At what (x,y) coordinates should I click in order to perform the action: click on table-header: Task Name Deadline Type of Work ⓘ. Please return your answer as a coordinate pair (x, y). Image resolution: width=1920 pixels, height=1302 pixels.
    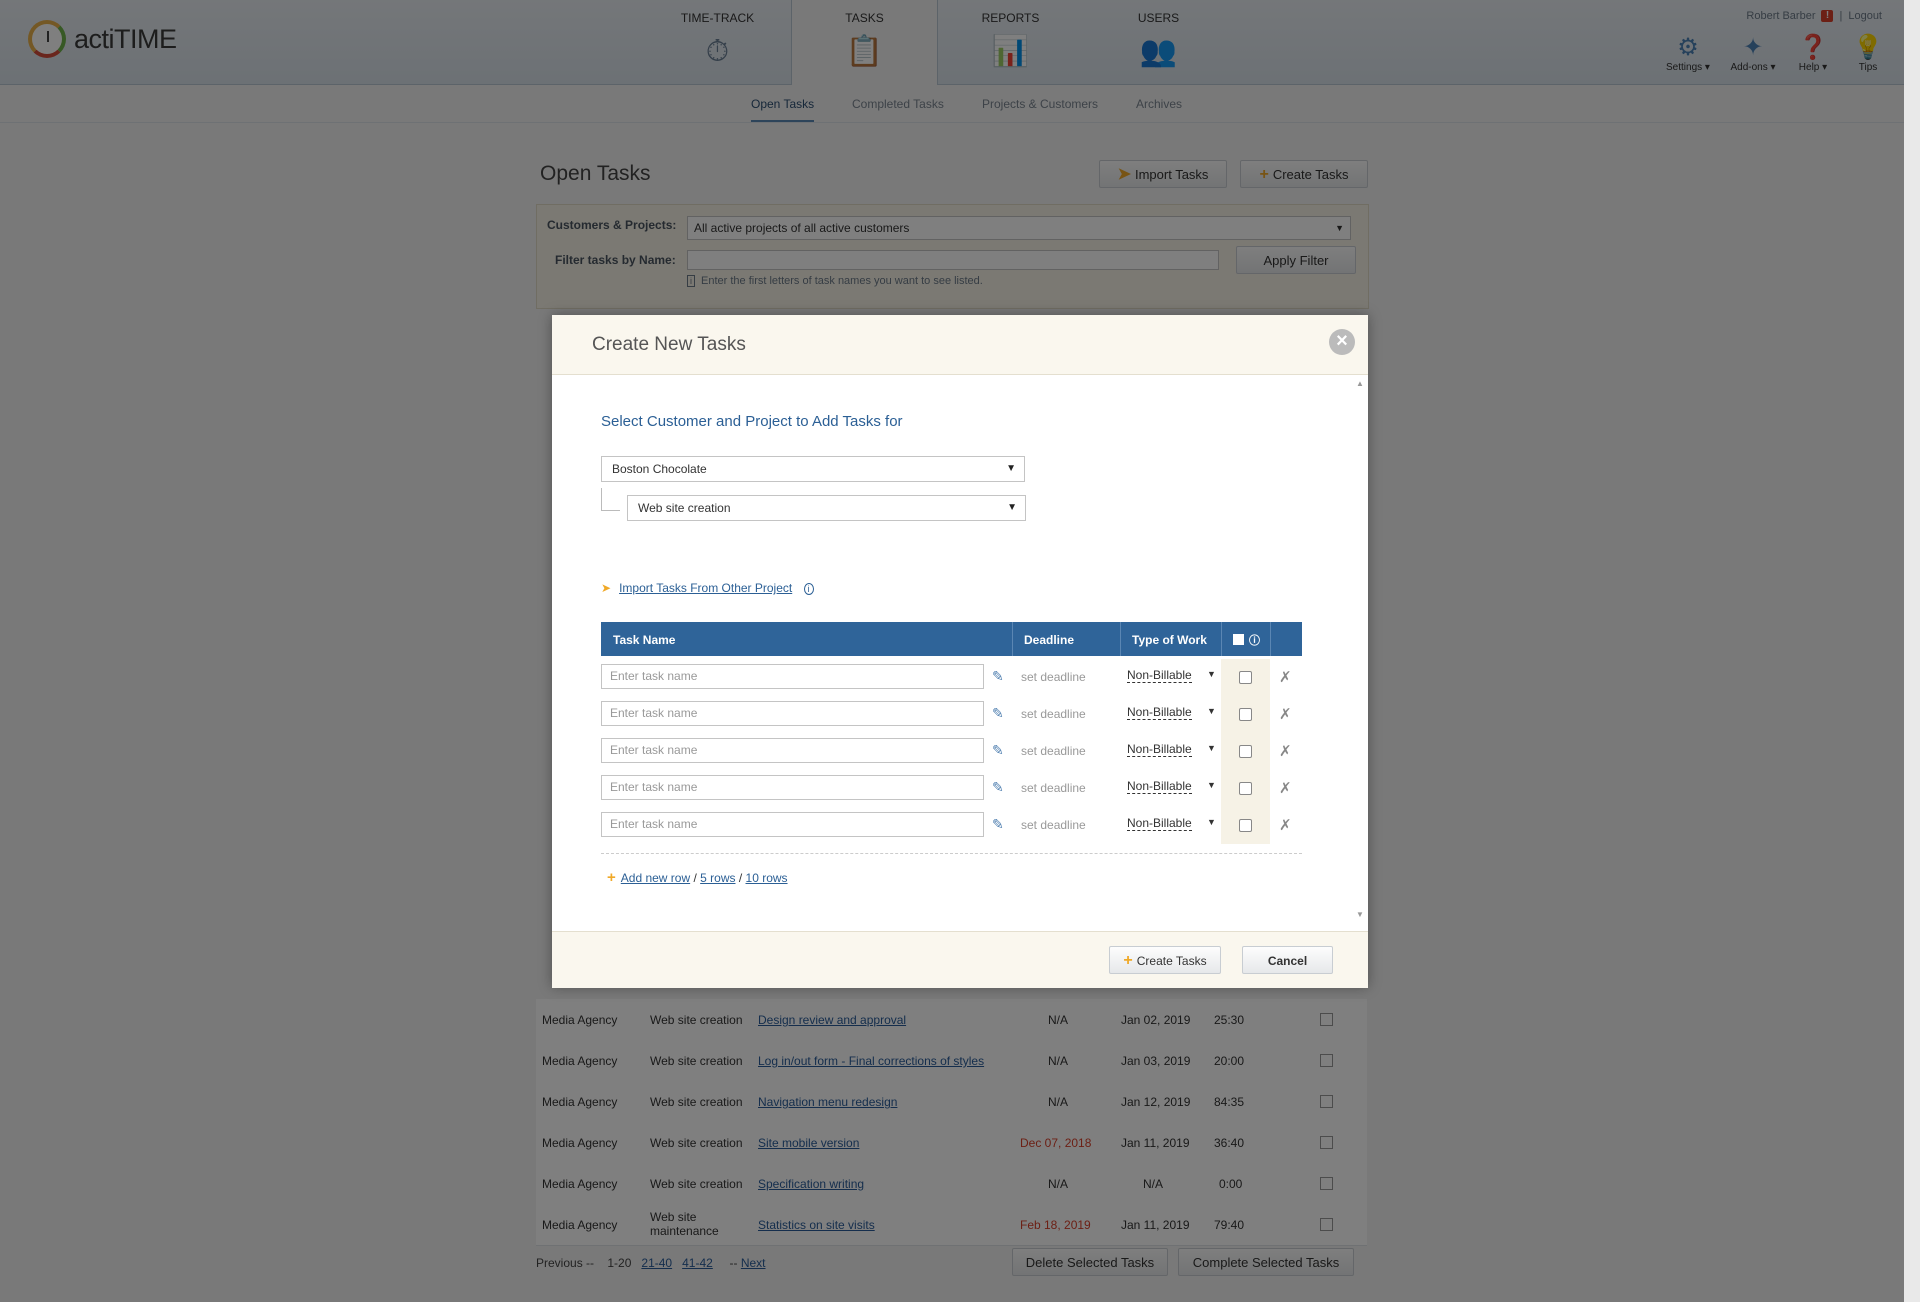
    Looking at the image, I should click on (951, 639).